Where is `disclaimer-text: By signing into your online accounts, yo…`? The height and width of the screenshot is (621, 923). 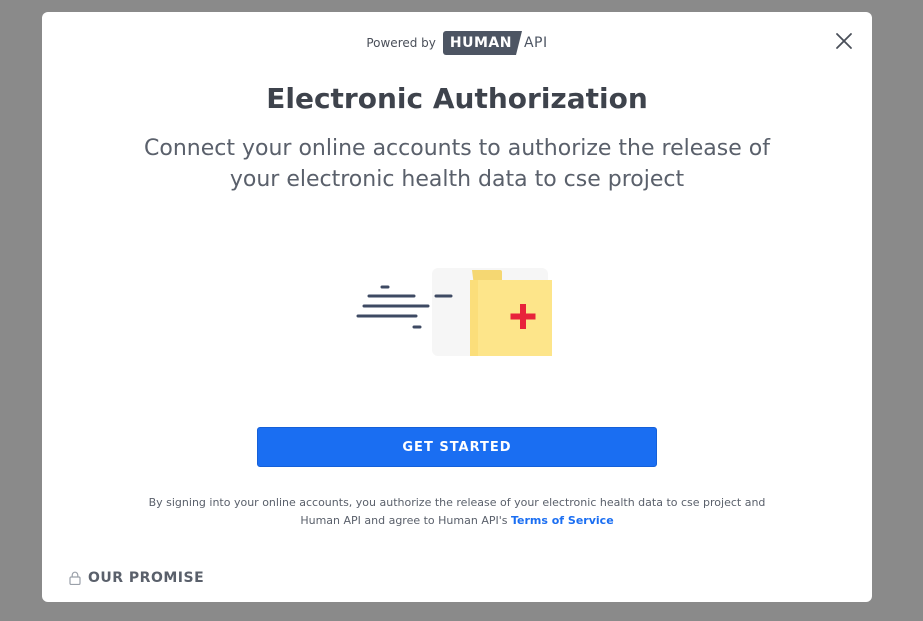 disclaimer-text: By signing into your online accounts, yo… is located at coordinates (457, 511).